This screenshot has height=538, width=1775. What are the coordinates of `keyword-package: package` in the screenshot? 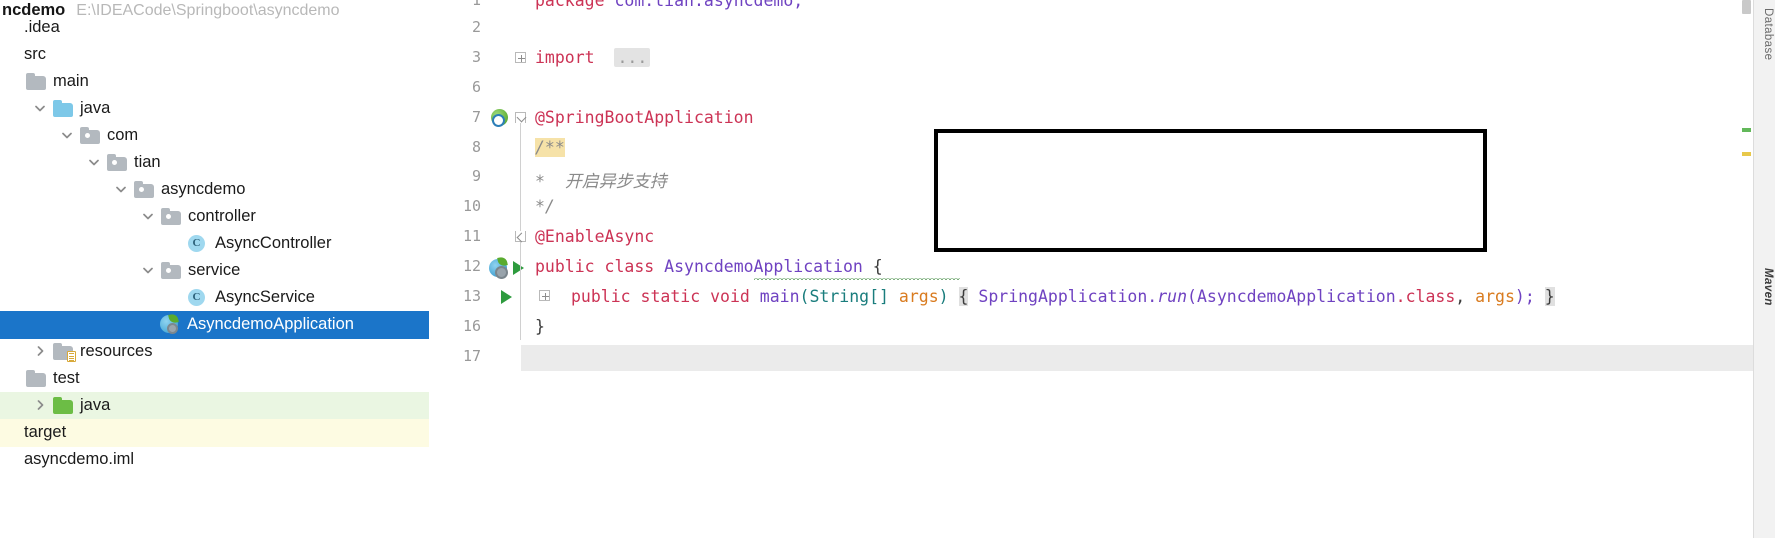 It's located at (570, 5).